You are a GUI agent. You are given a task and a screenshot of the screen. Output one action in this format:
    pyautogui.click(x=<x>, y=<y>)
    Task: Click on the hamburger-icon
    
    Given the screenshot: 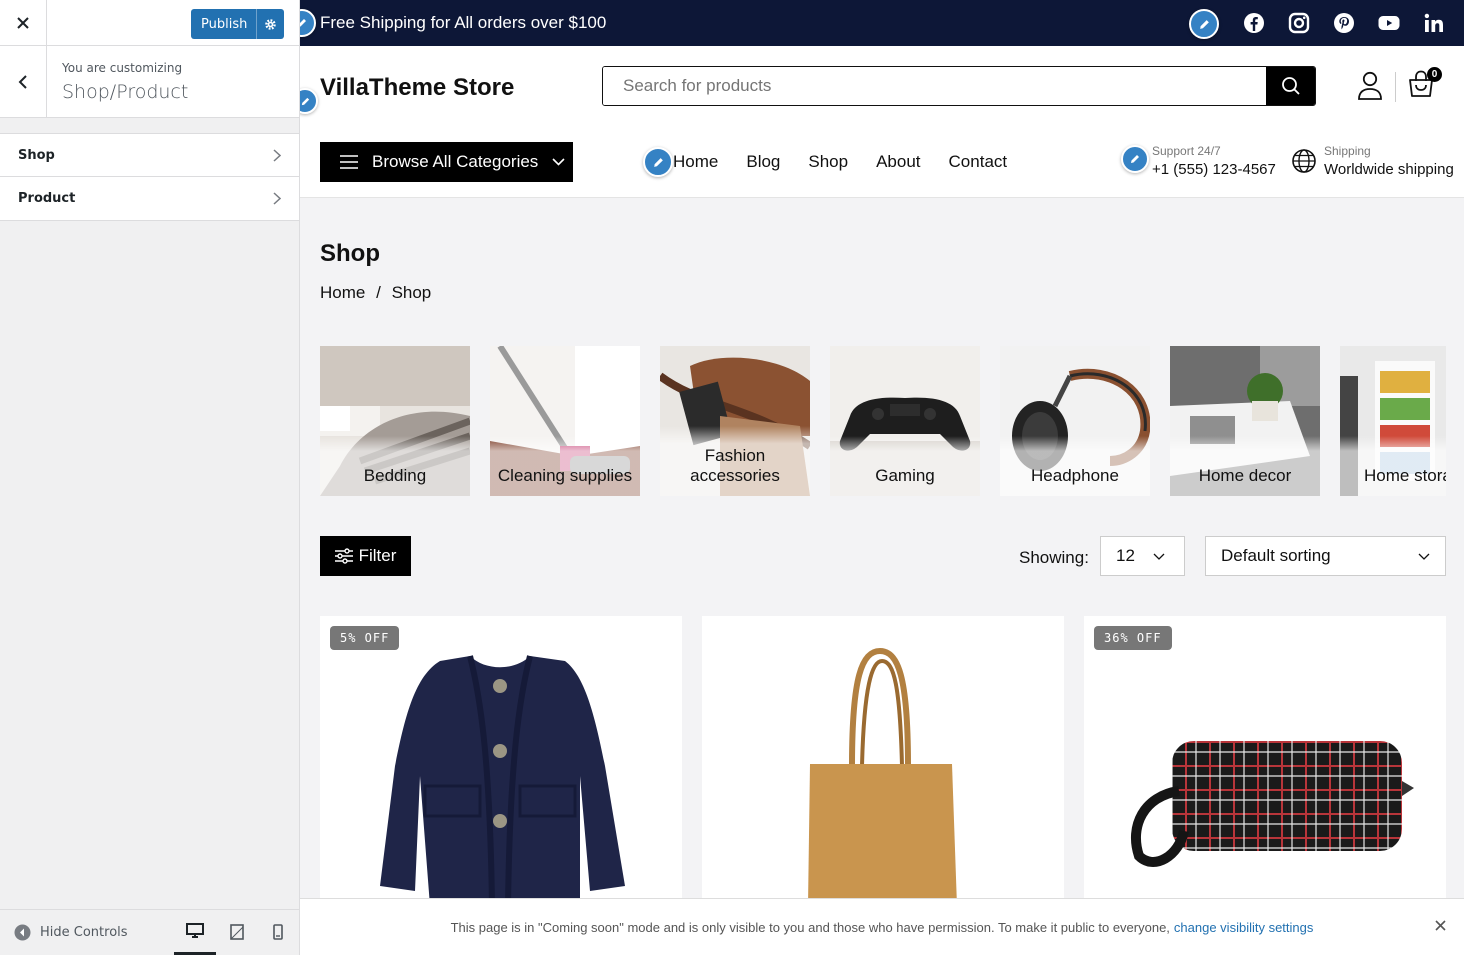 What is the action you would take?
    pyautogui.click(x=349, y=162)
    